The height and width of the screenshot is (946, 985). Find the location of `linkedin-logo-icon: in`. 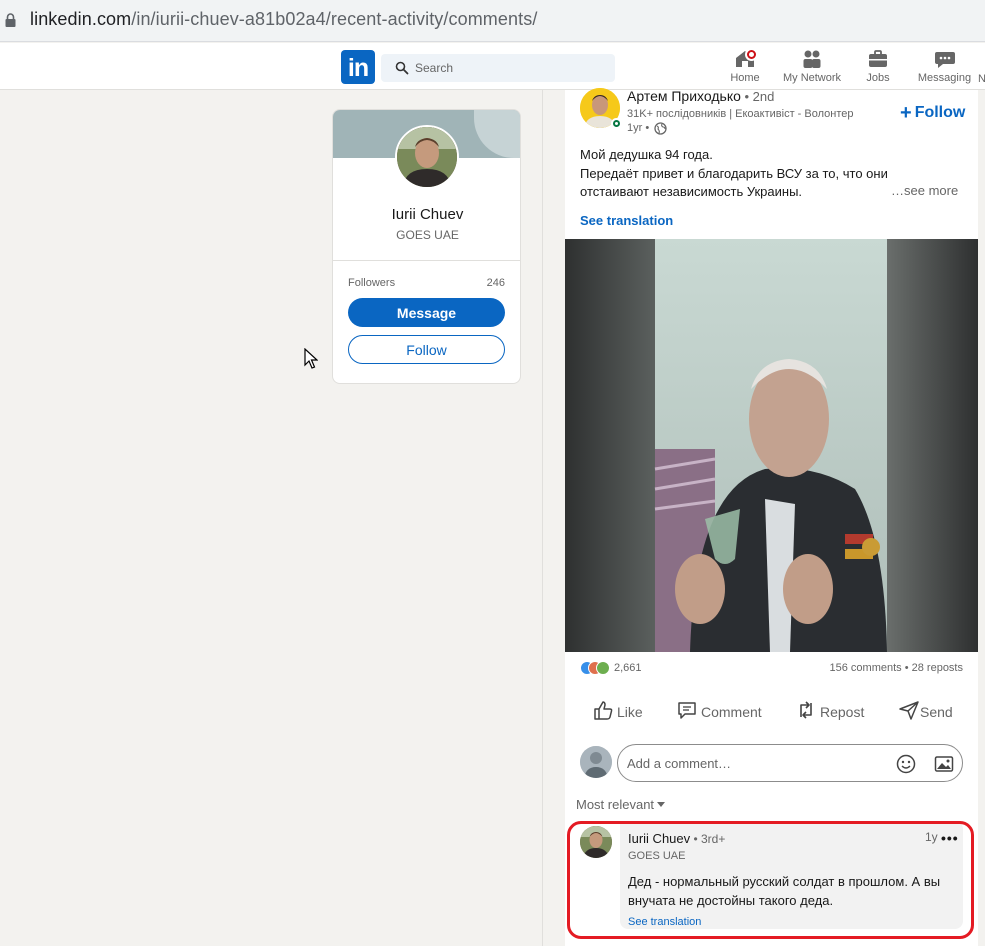

linkedin-logo-icon: in is located at coordinates (358, 67).